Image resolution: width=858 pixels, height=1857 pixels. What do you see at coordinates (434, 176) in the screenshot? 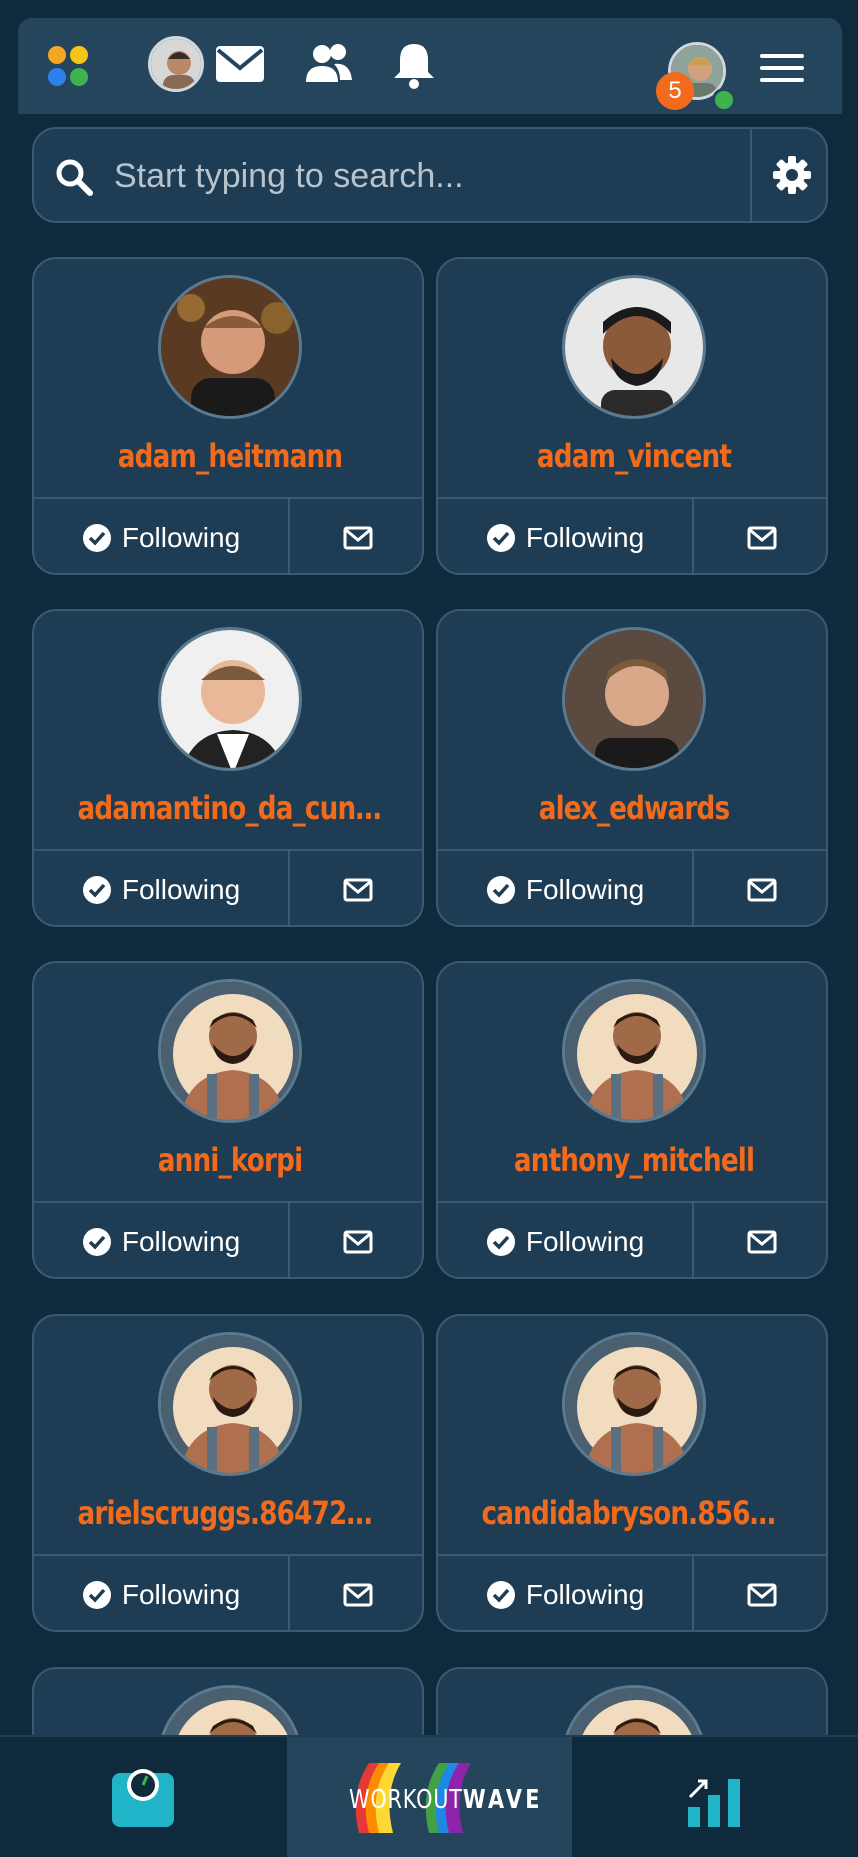
I see `search-input` at bounding box center [434, 176].